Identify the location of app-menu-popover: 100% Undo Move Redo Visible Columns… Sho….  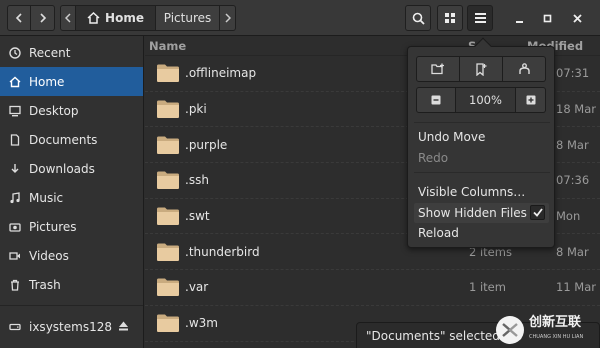
(481, 142).